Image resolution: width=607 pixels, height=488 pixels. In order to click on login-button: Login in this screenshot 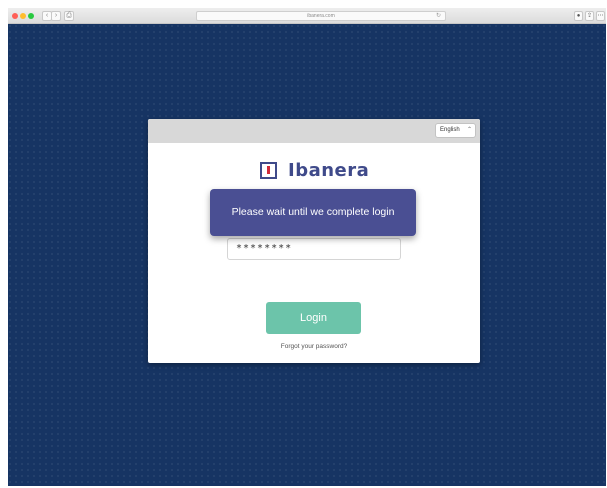, I will do `click(313, 318)`.